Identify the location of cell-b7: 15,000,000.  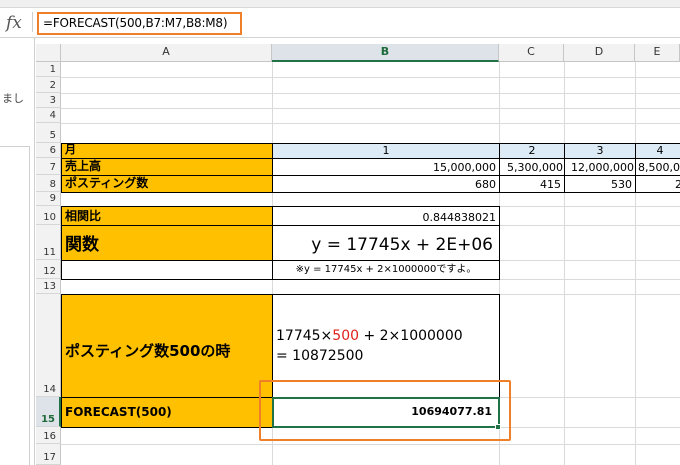
(386, 167).